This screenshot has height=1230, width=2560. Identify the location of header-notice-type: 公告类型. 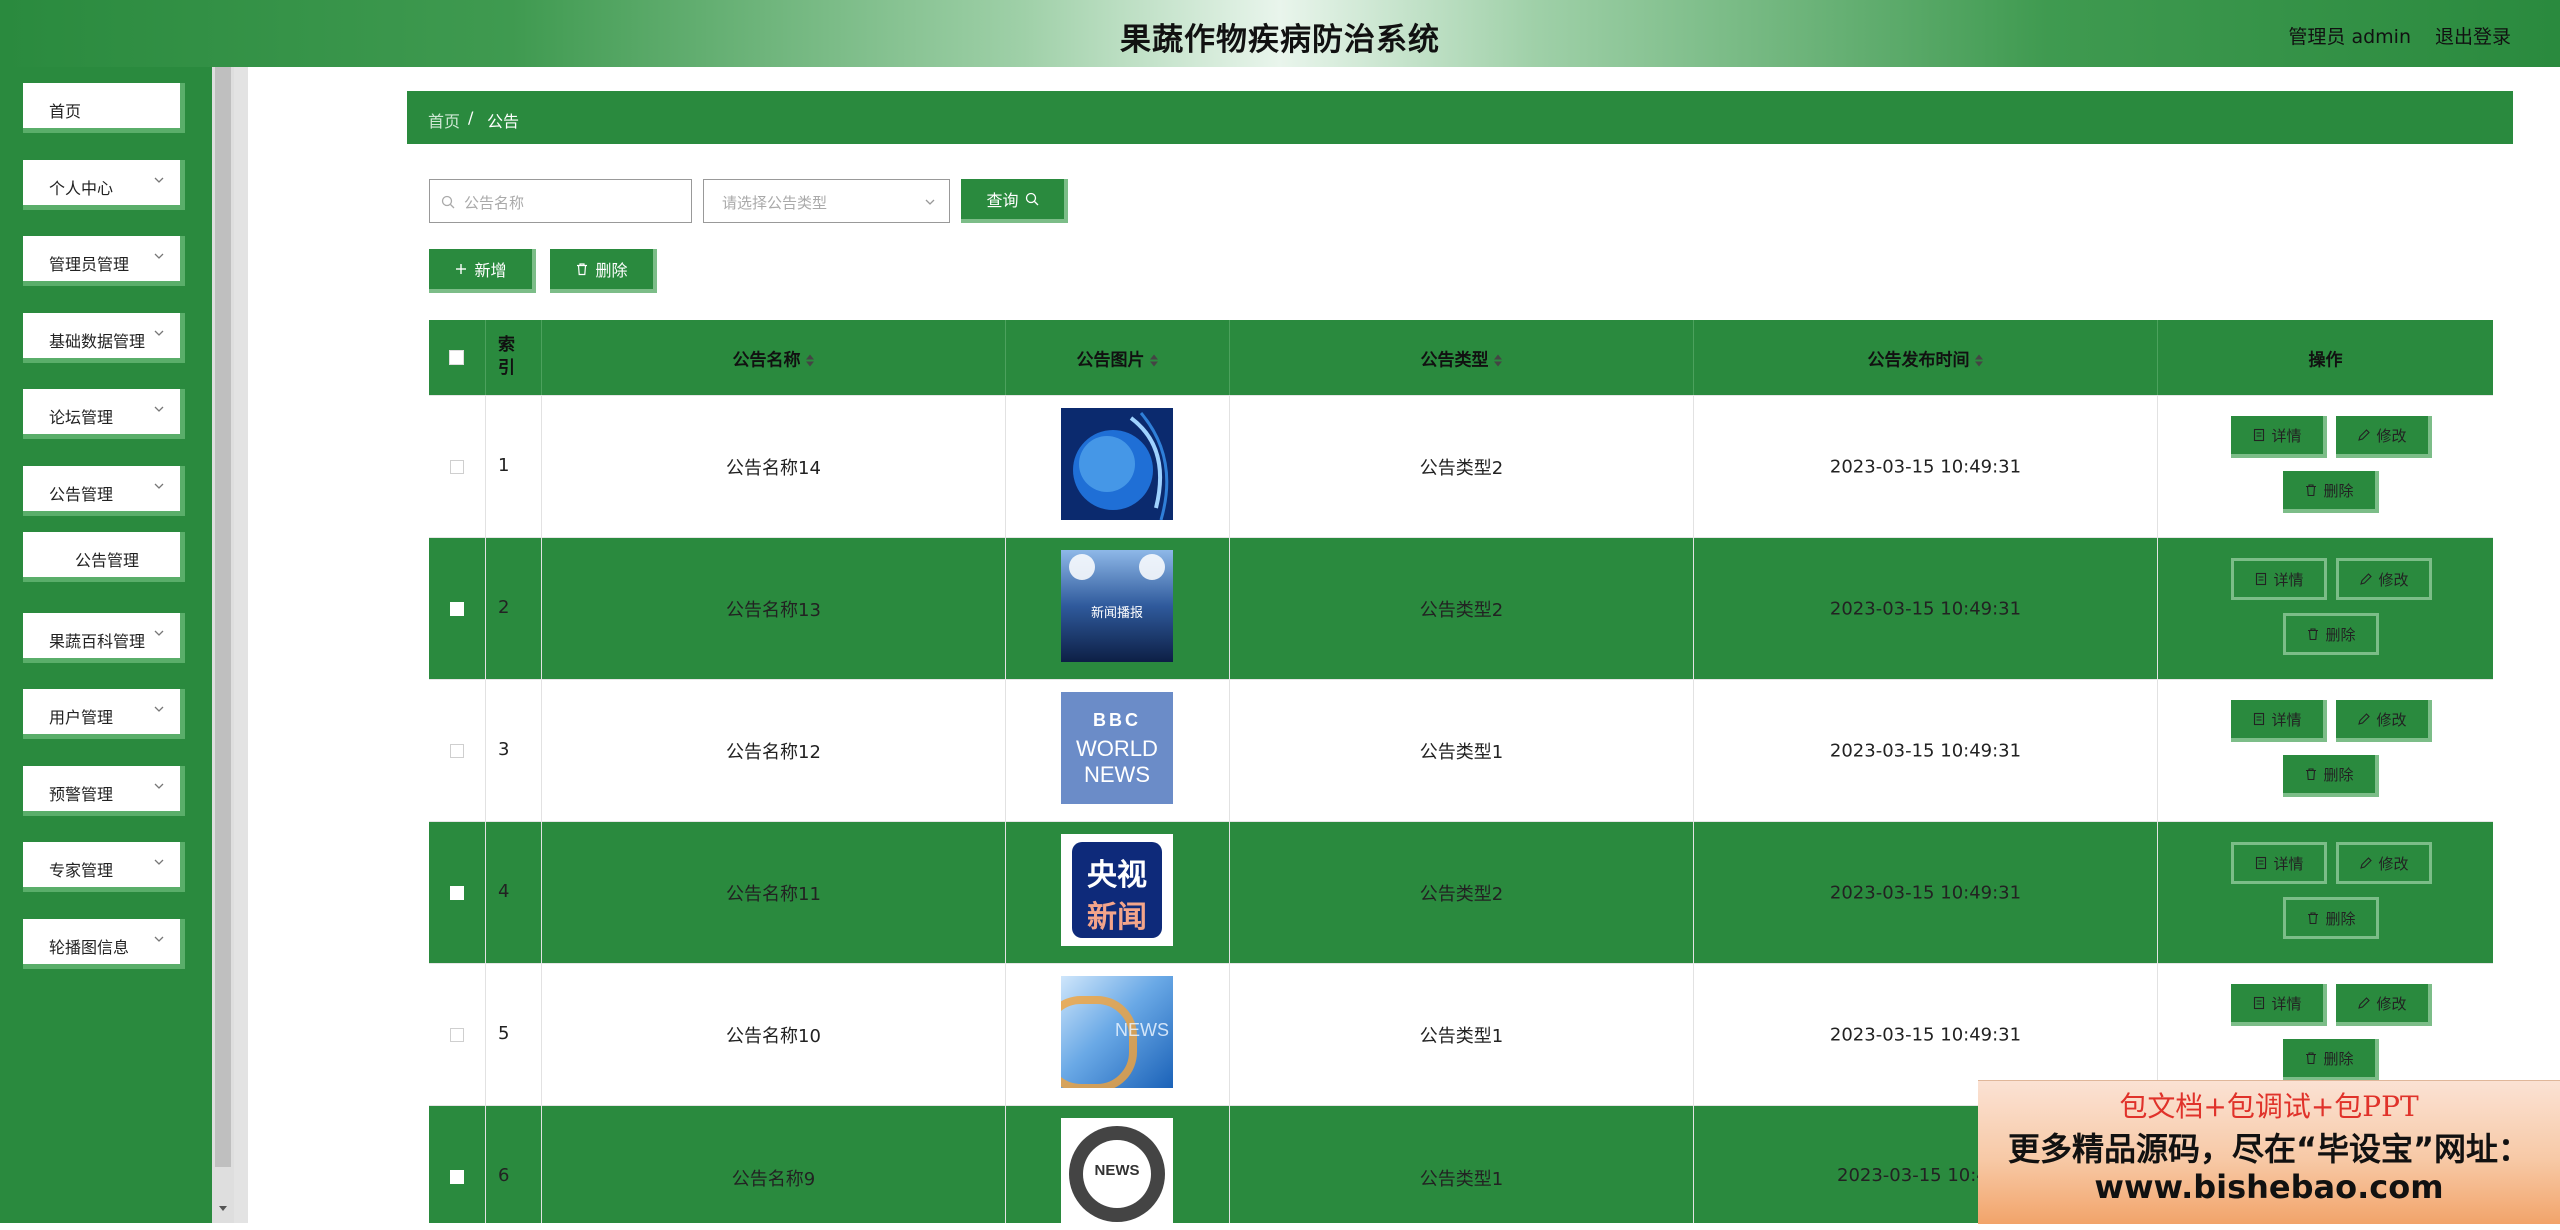
(1461, 357).